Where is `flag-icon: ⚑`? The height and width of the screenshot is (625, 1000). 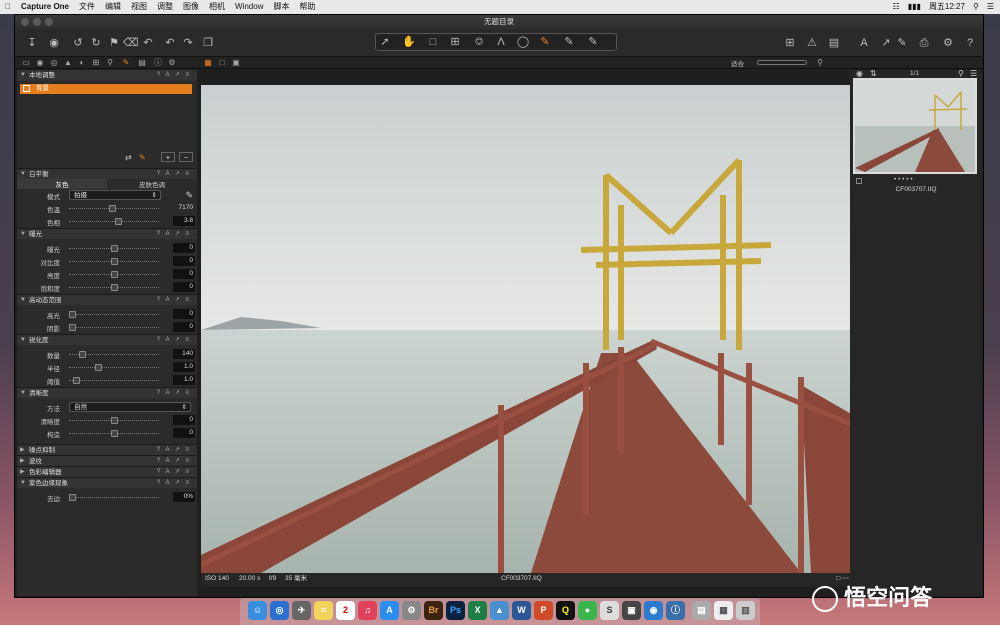 flag-icon: ⚑ is located at coordinates (114, 43).